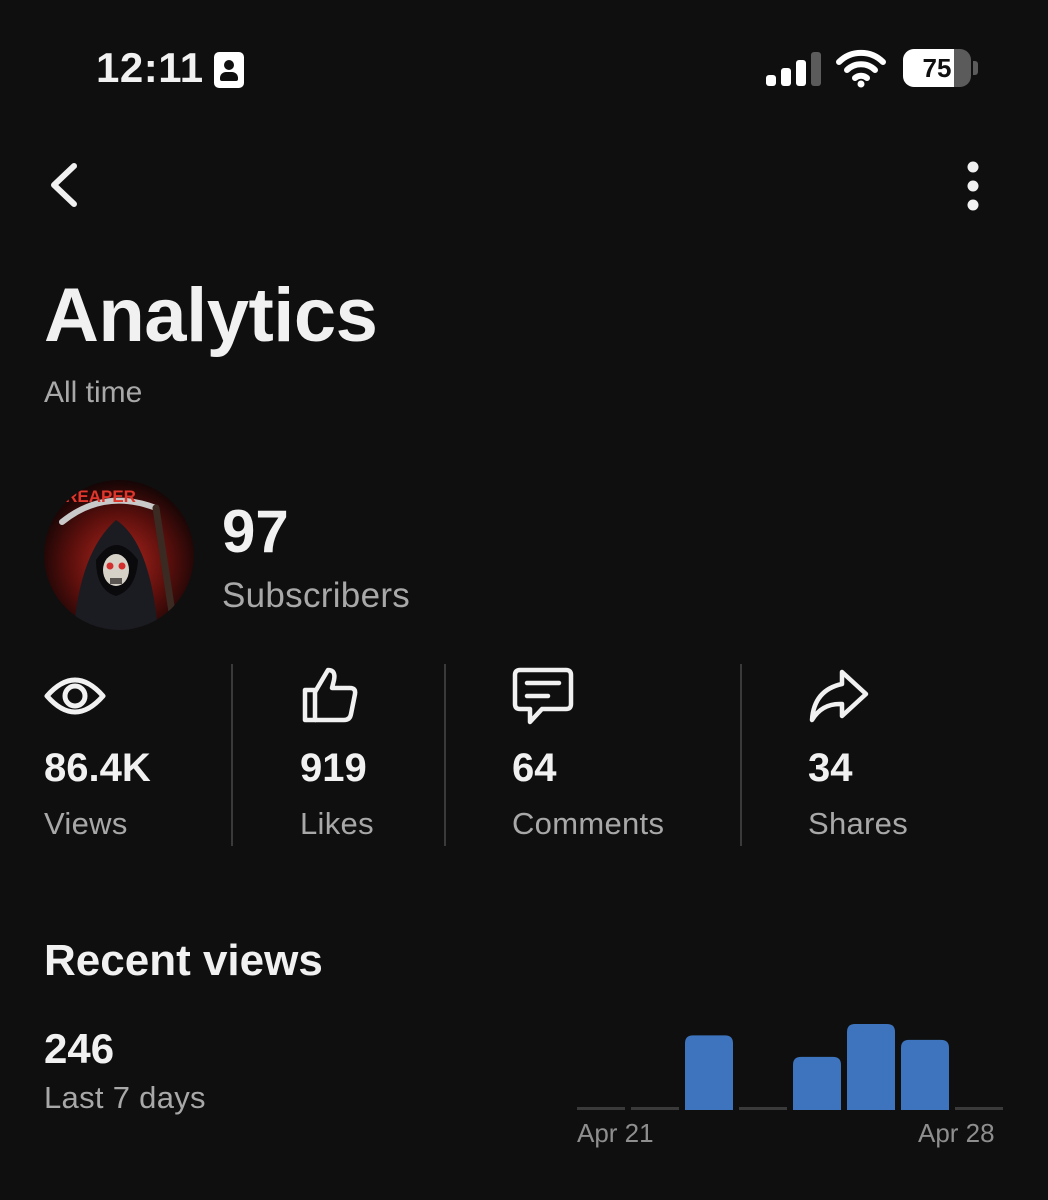 The height and width of the screenshot is (1200, 1048). I want to click on avatar-text: IZREAPER, so click(93, 496).